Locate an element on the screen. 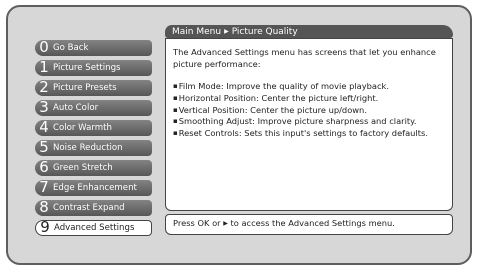 This screenshot has height=269, width=478. menu-item-label: Auto Color is located at coordinates (76, 108).